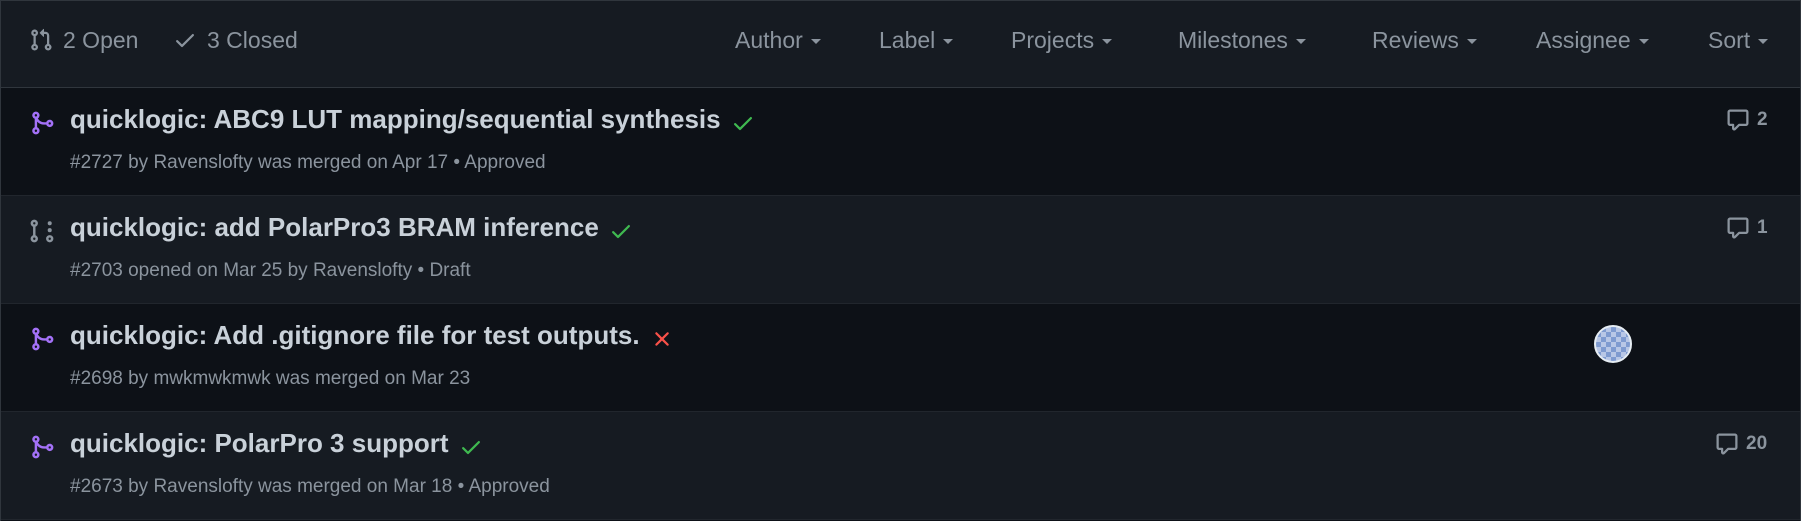  Describe the element at coordinates (1729, 39) in the screenshot. I see `sort-filter-label: Sort` at that location.